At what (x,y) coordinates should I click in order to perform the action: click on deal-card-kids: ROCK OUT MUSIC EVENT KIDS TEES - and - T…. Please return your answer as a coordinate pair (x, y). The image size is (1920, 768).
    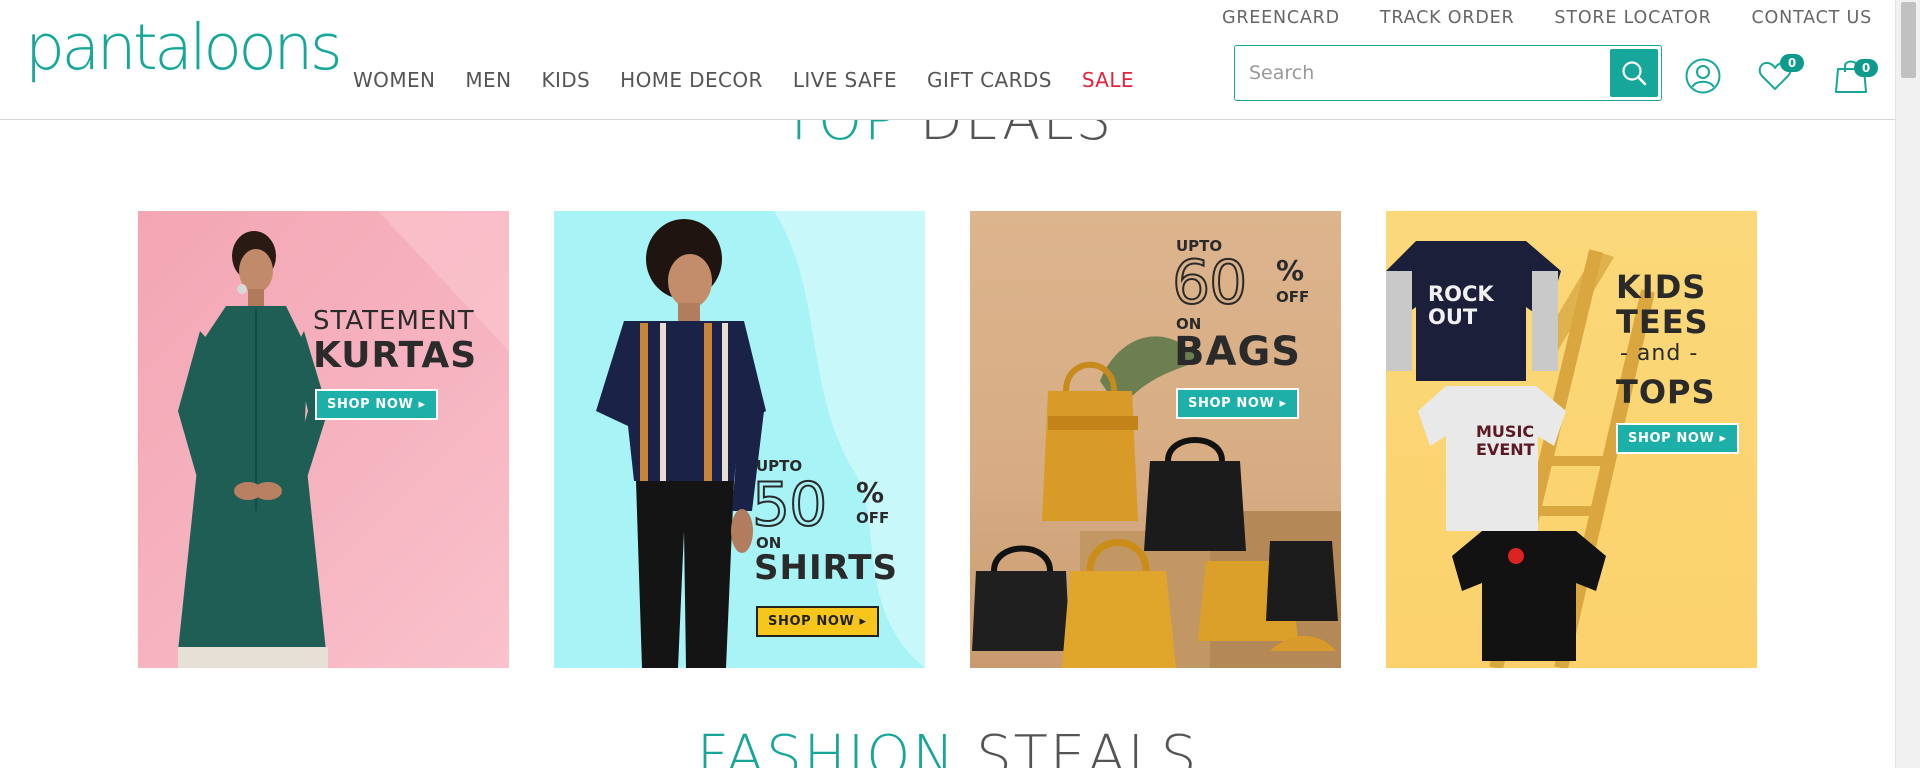
    Looking at the image, I should click on (1571, 439).